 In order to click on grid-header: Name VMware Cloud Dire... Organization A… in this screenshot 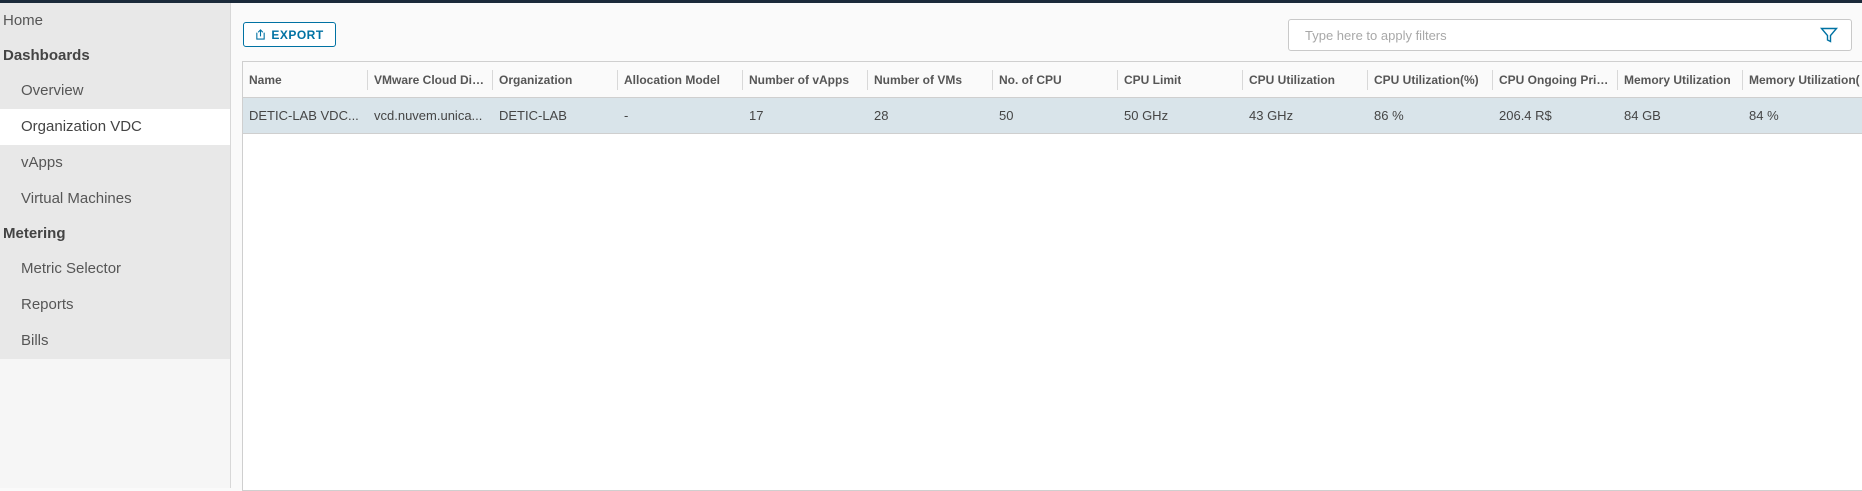, I will do `click(1052, 80)`.